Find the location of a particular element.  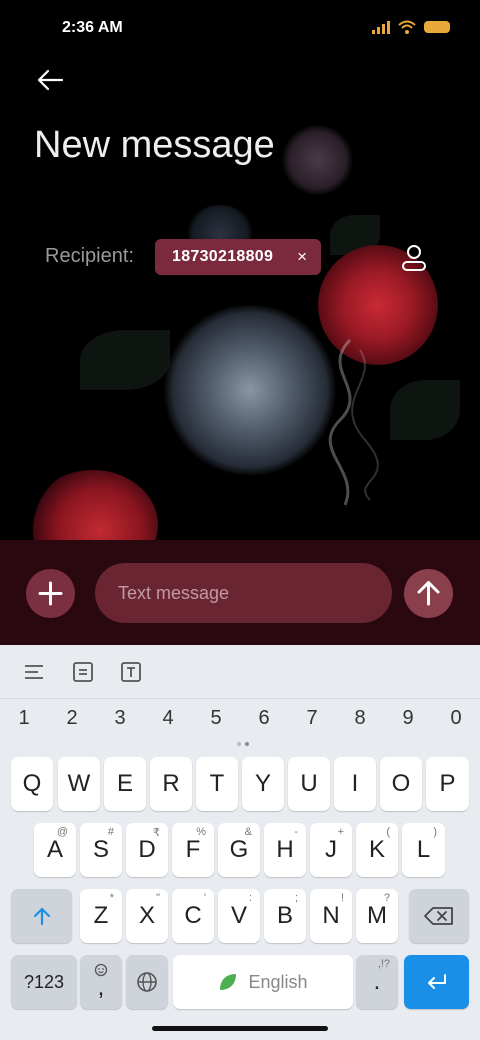

key-5: 5 is located at coordinates (216, 718).